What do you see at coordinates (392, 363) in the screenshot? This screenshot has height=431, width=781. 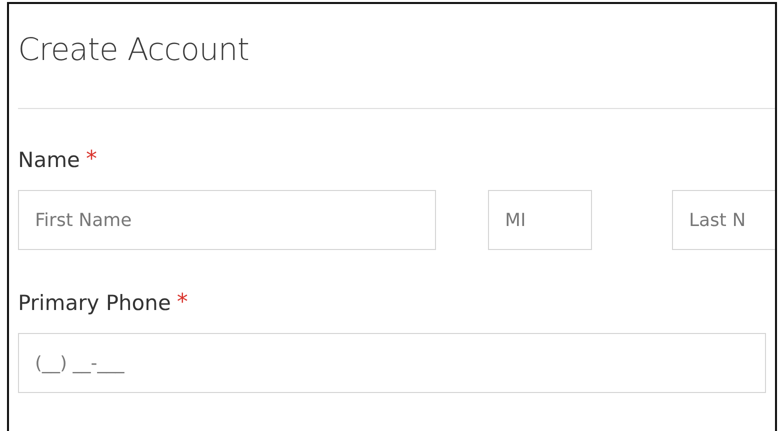 I see `input-field: (__) __-___` at bounding box center [392, 363].